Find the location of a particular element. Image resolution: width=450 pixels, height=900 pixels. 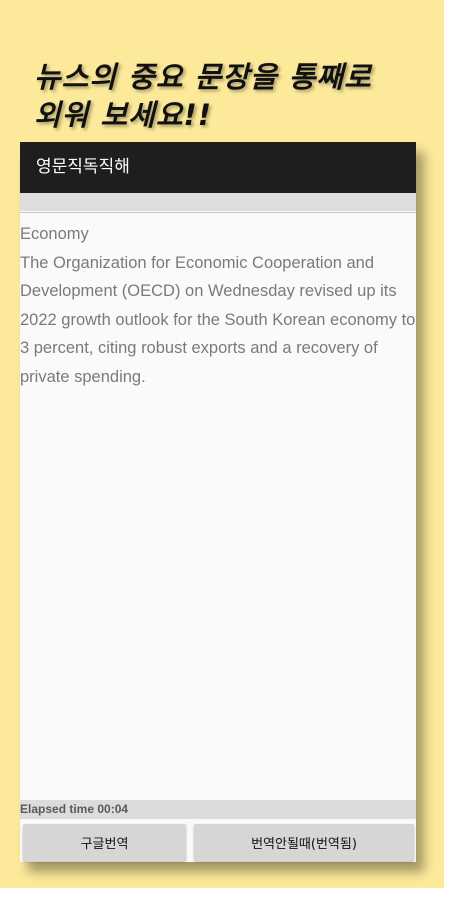

app-title: 영문직독직해 is located at coordinates (83, 167).